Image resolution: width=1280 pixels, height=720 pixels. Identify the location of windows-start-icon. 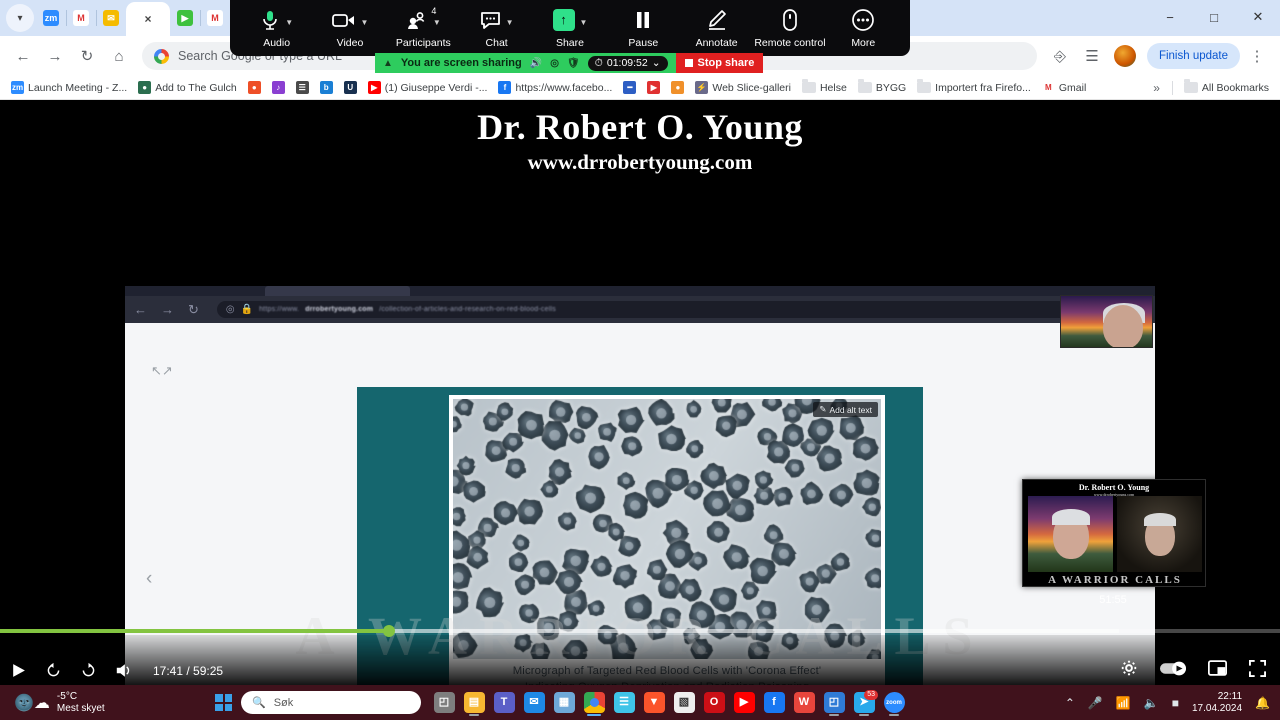
(223, 702).